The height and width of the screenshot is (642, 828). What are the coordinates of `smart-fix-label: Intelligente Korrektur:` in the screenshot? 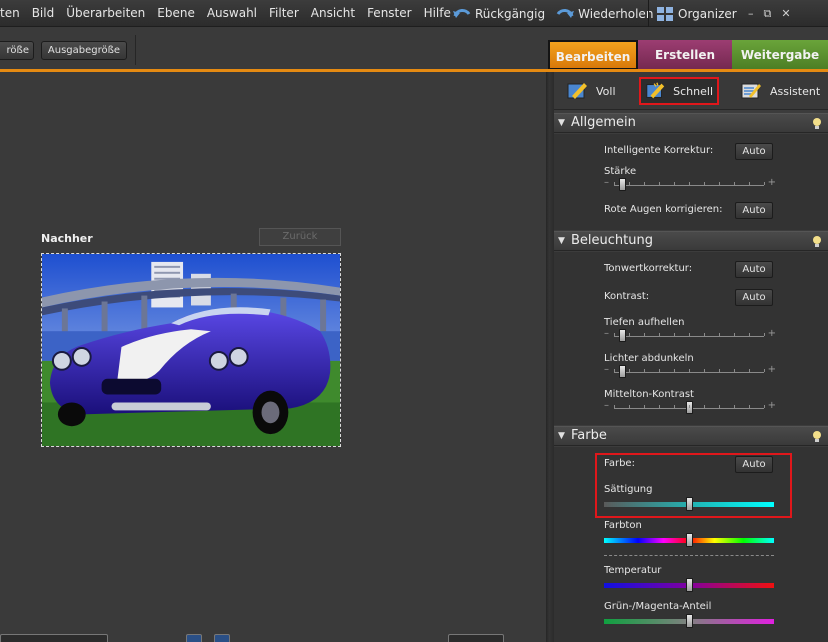 It's located at (659, 150).